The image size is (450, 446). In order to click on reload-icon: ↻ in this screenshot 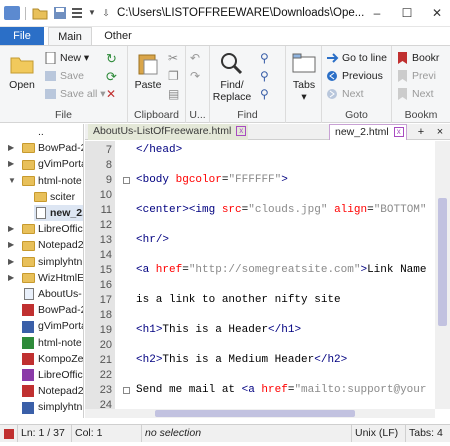, I will do `click(111, 58)`.